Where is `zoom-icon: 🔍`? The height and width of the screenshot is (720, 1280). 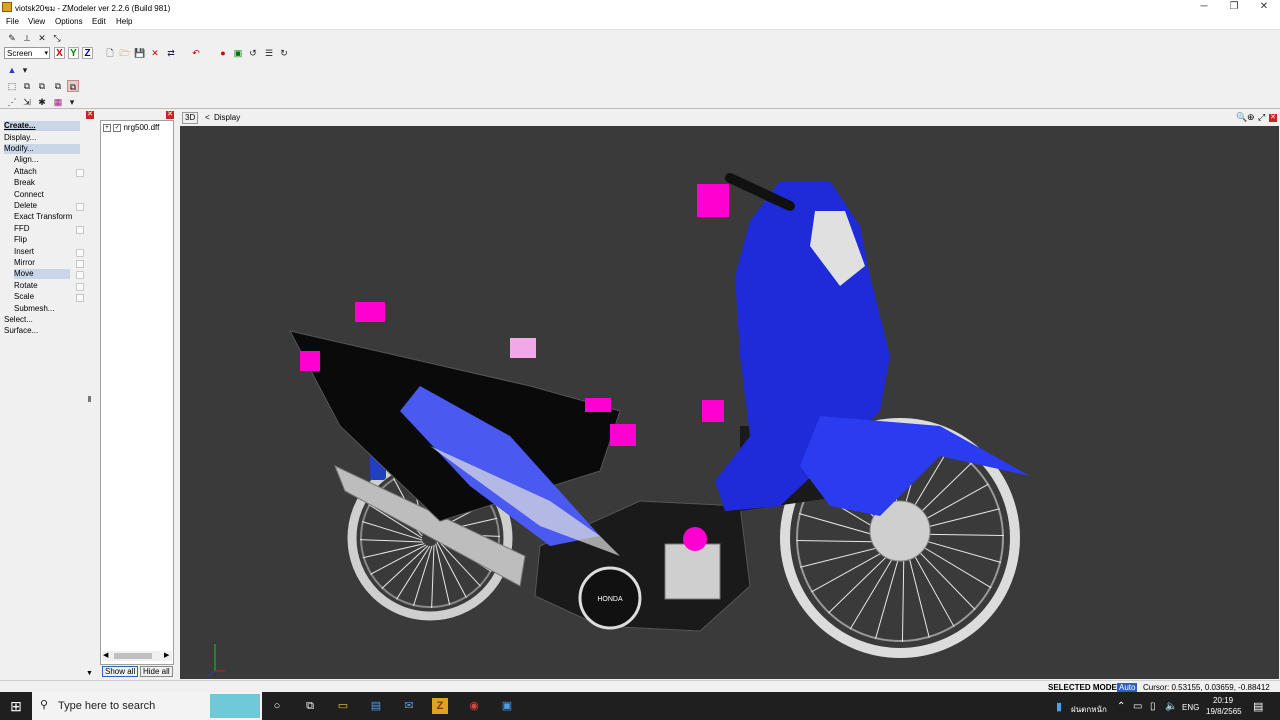 zoom-icon: 🔍 is located at coordinates (1241, 117).